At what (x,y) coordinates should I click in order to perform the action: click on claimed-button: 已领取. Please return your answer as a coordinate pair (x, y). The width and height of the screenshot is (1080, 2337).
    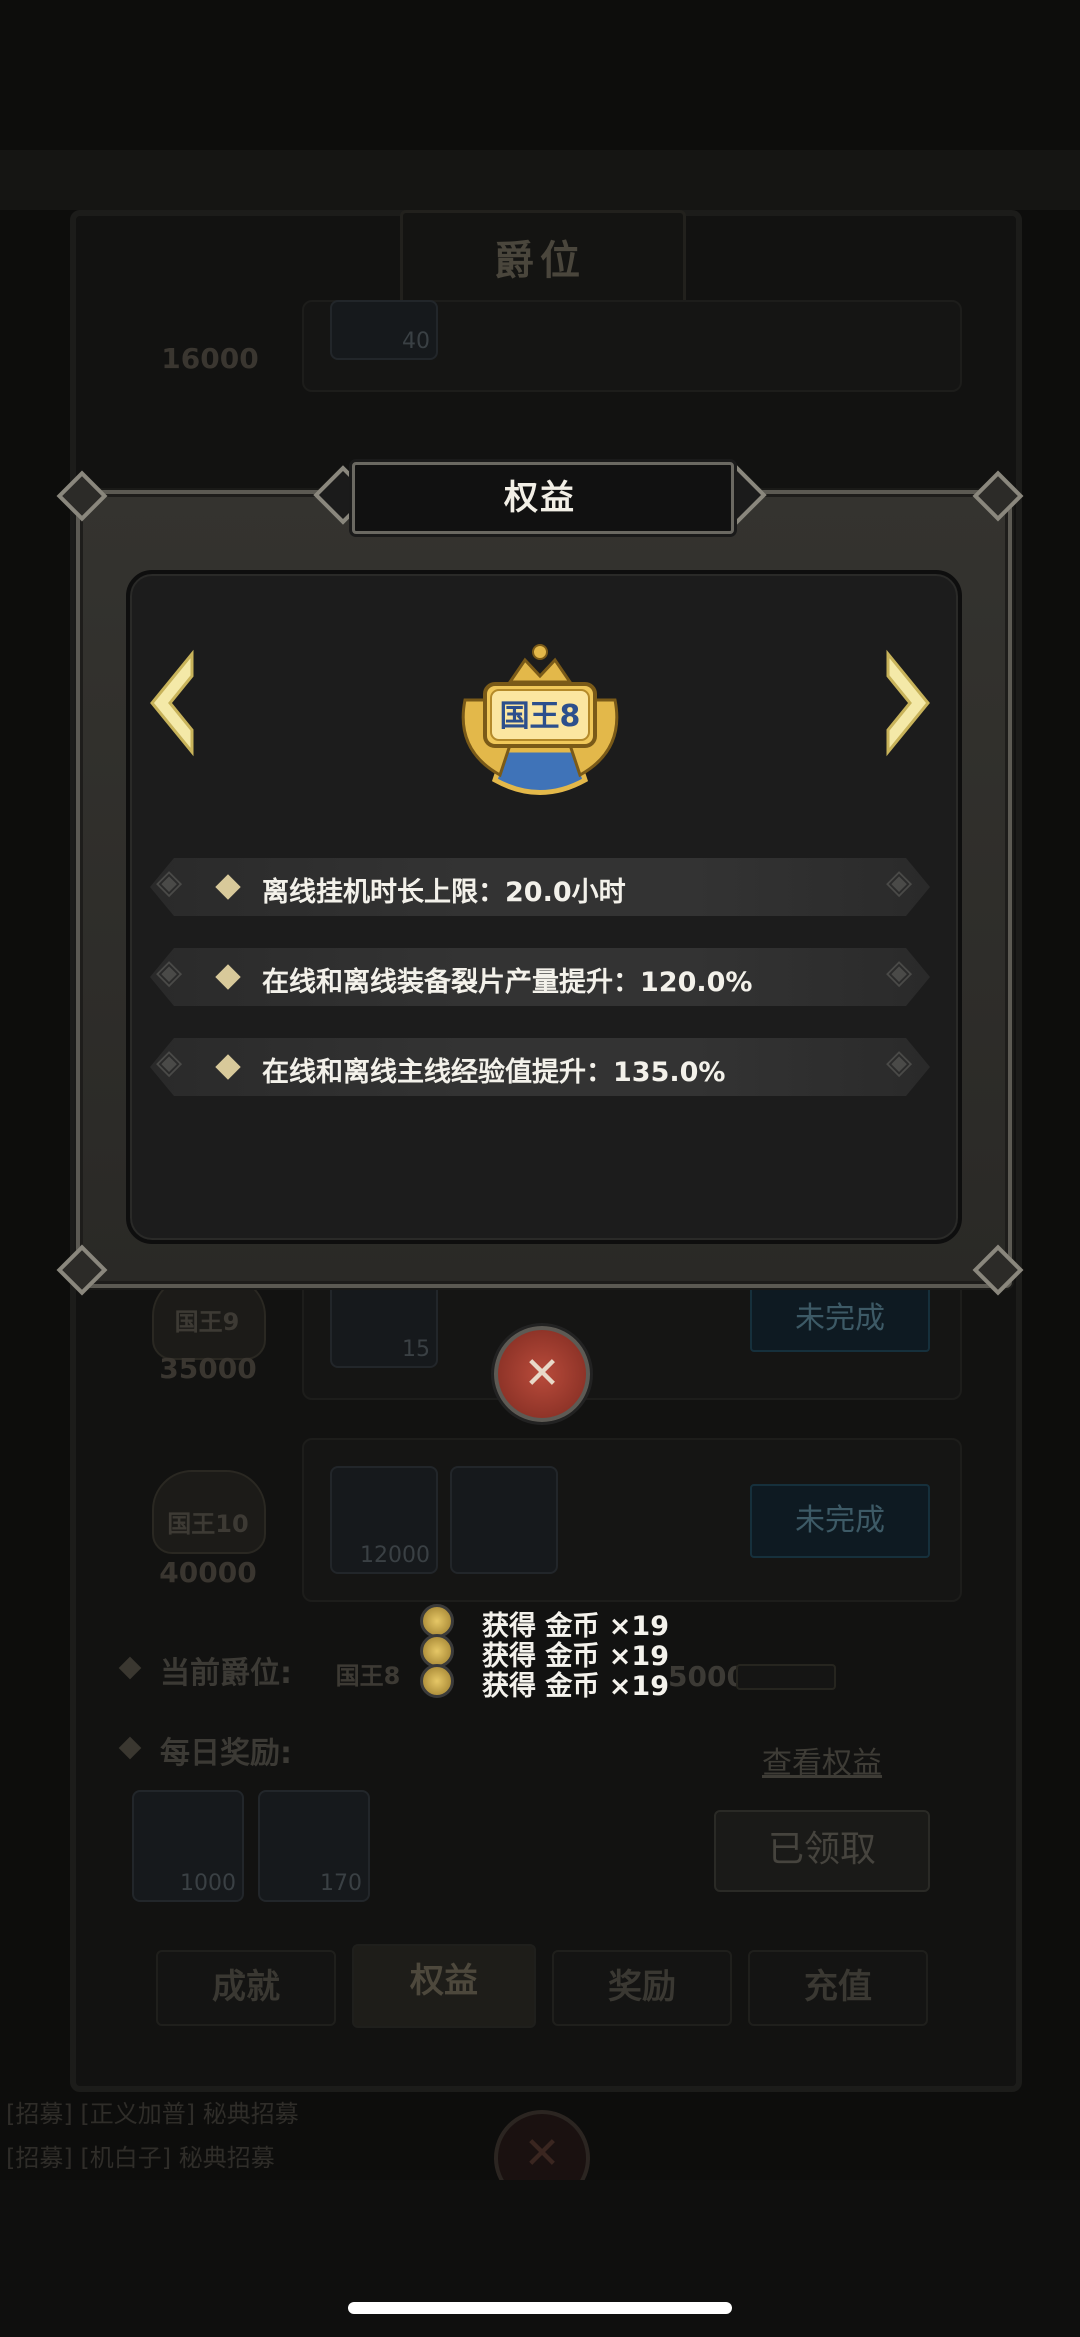
    Looking at the image, I should click on (822, 1851).